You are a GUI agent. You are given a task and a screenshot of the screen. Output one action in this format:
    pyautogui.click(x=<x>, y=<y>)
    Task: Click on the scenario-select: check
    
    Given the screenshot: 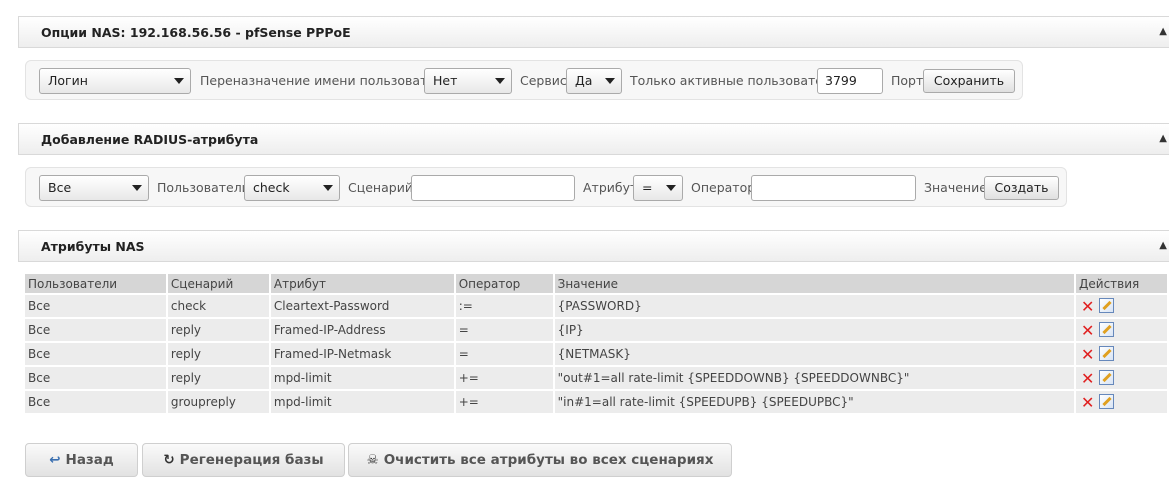 What is the action you would take?
    pyautogui.click(x=292, y=188)
    